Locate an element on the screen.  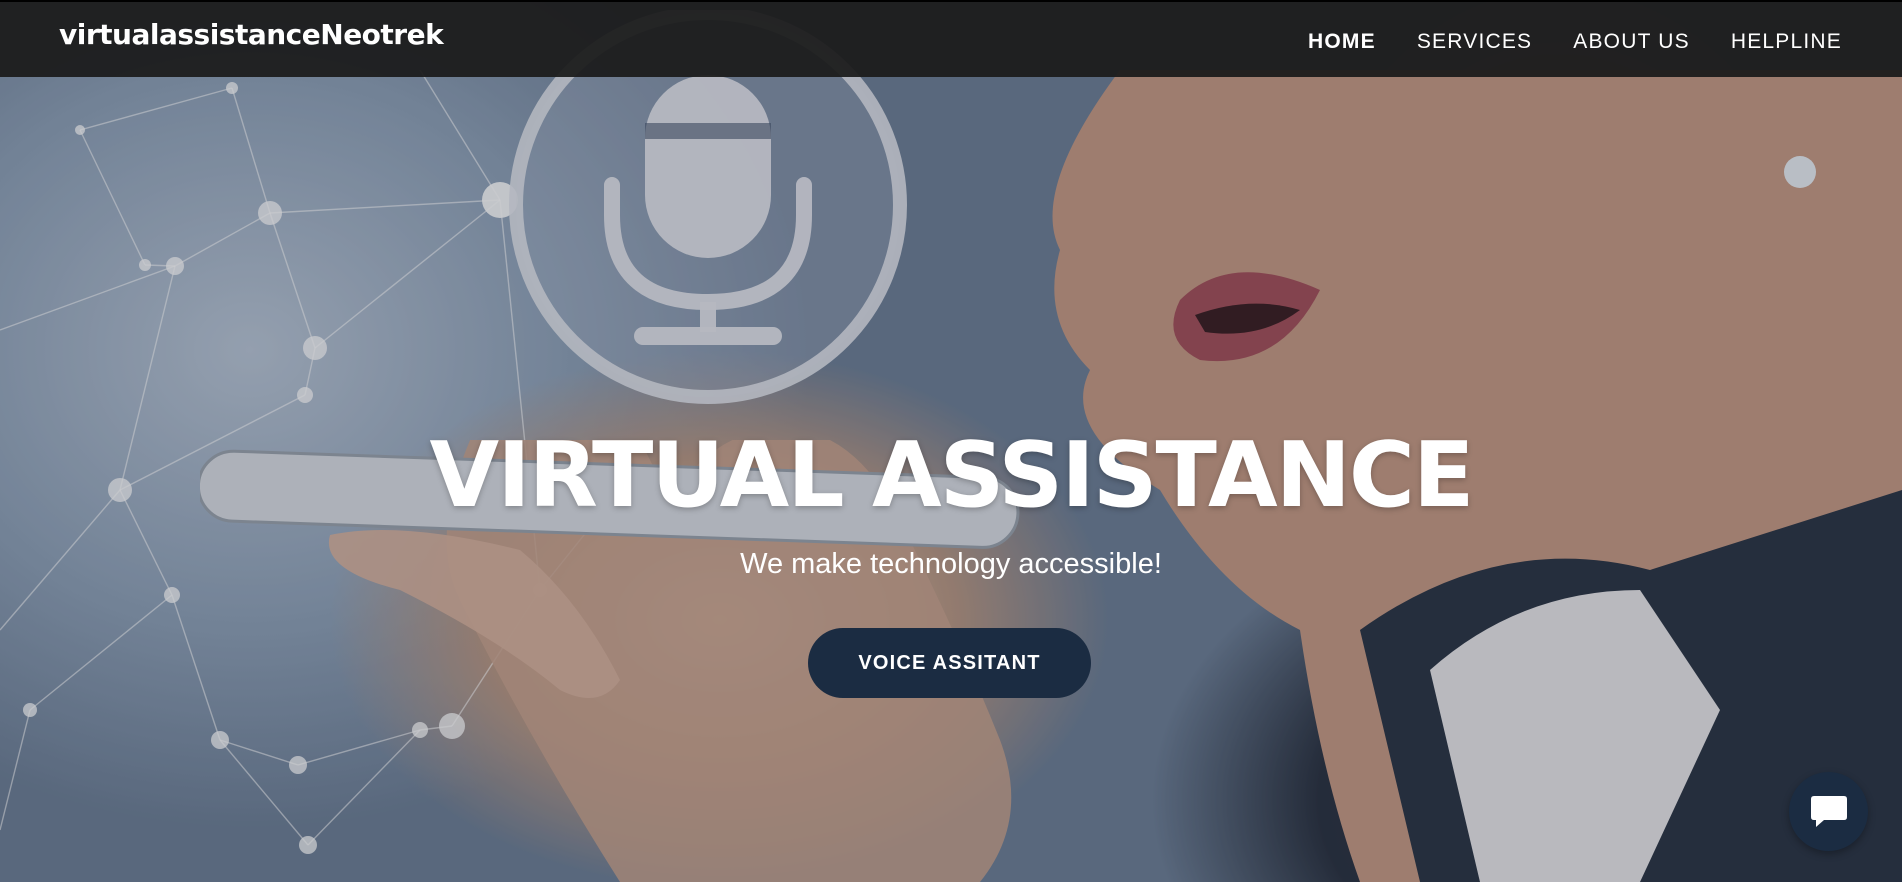
nav-home: HOME is located at coordinates (1342, 42).